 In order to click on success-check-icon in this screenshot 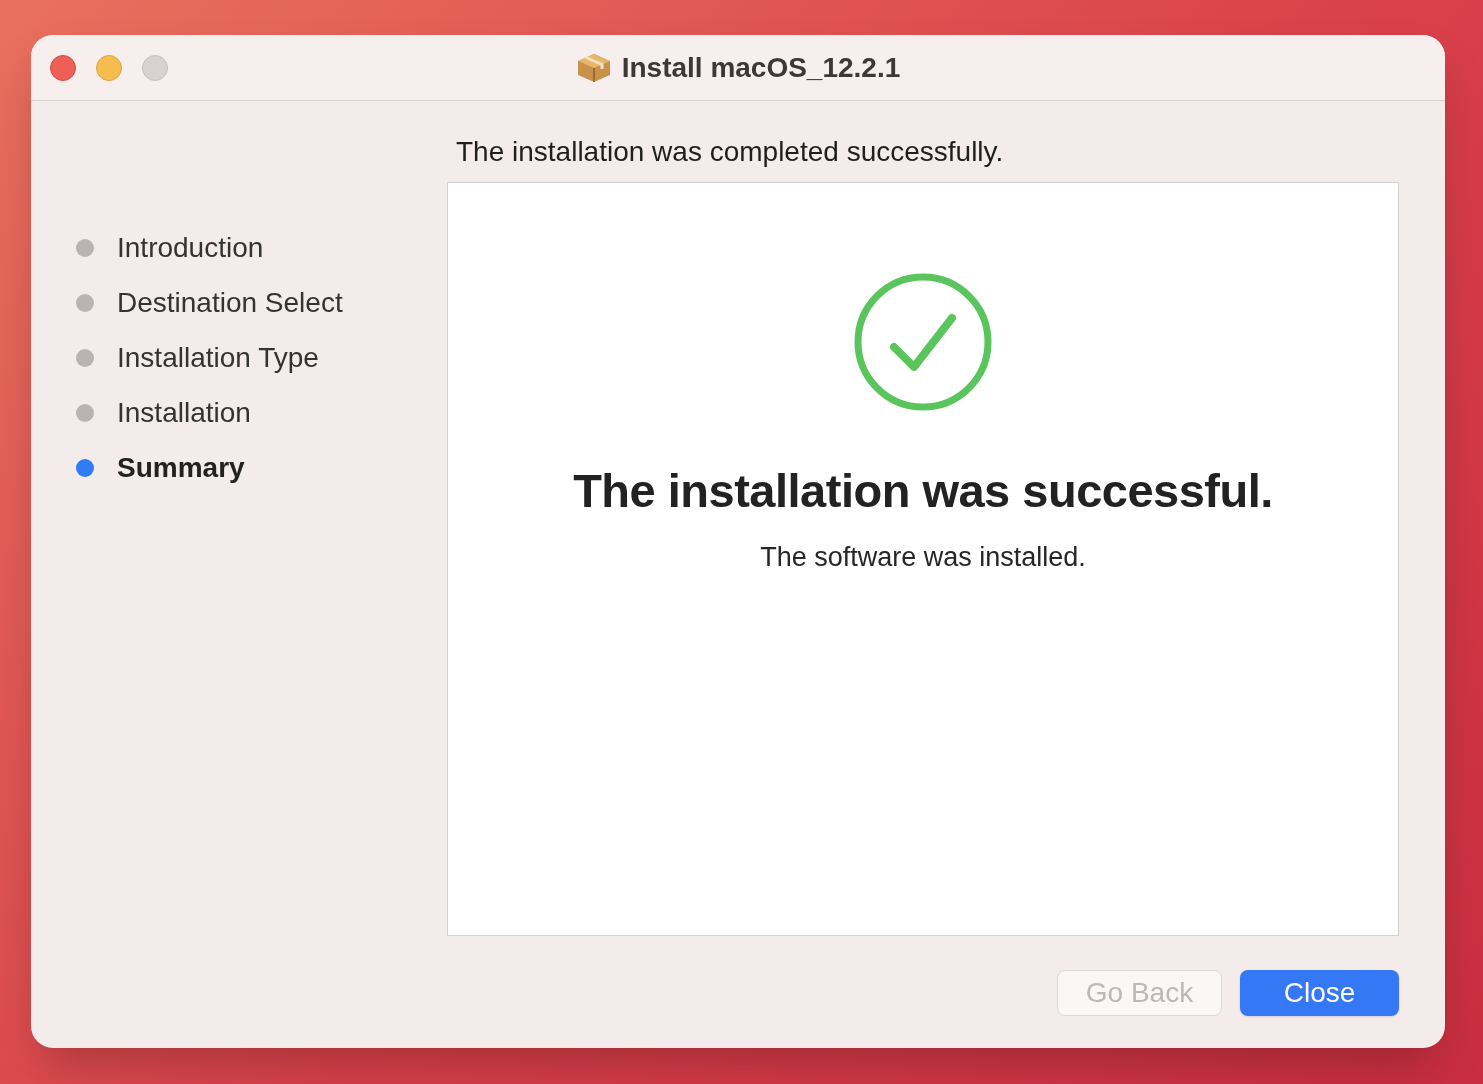, I will do `click(923, 342)`.